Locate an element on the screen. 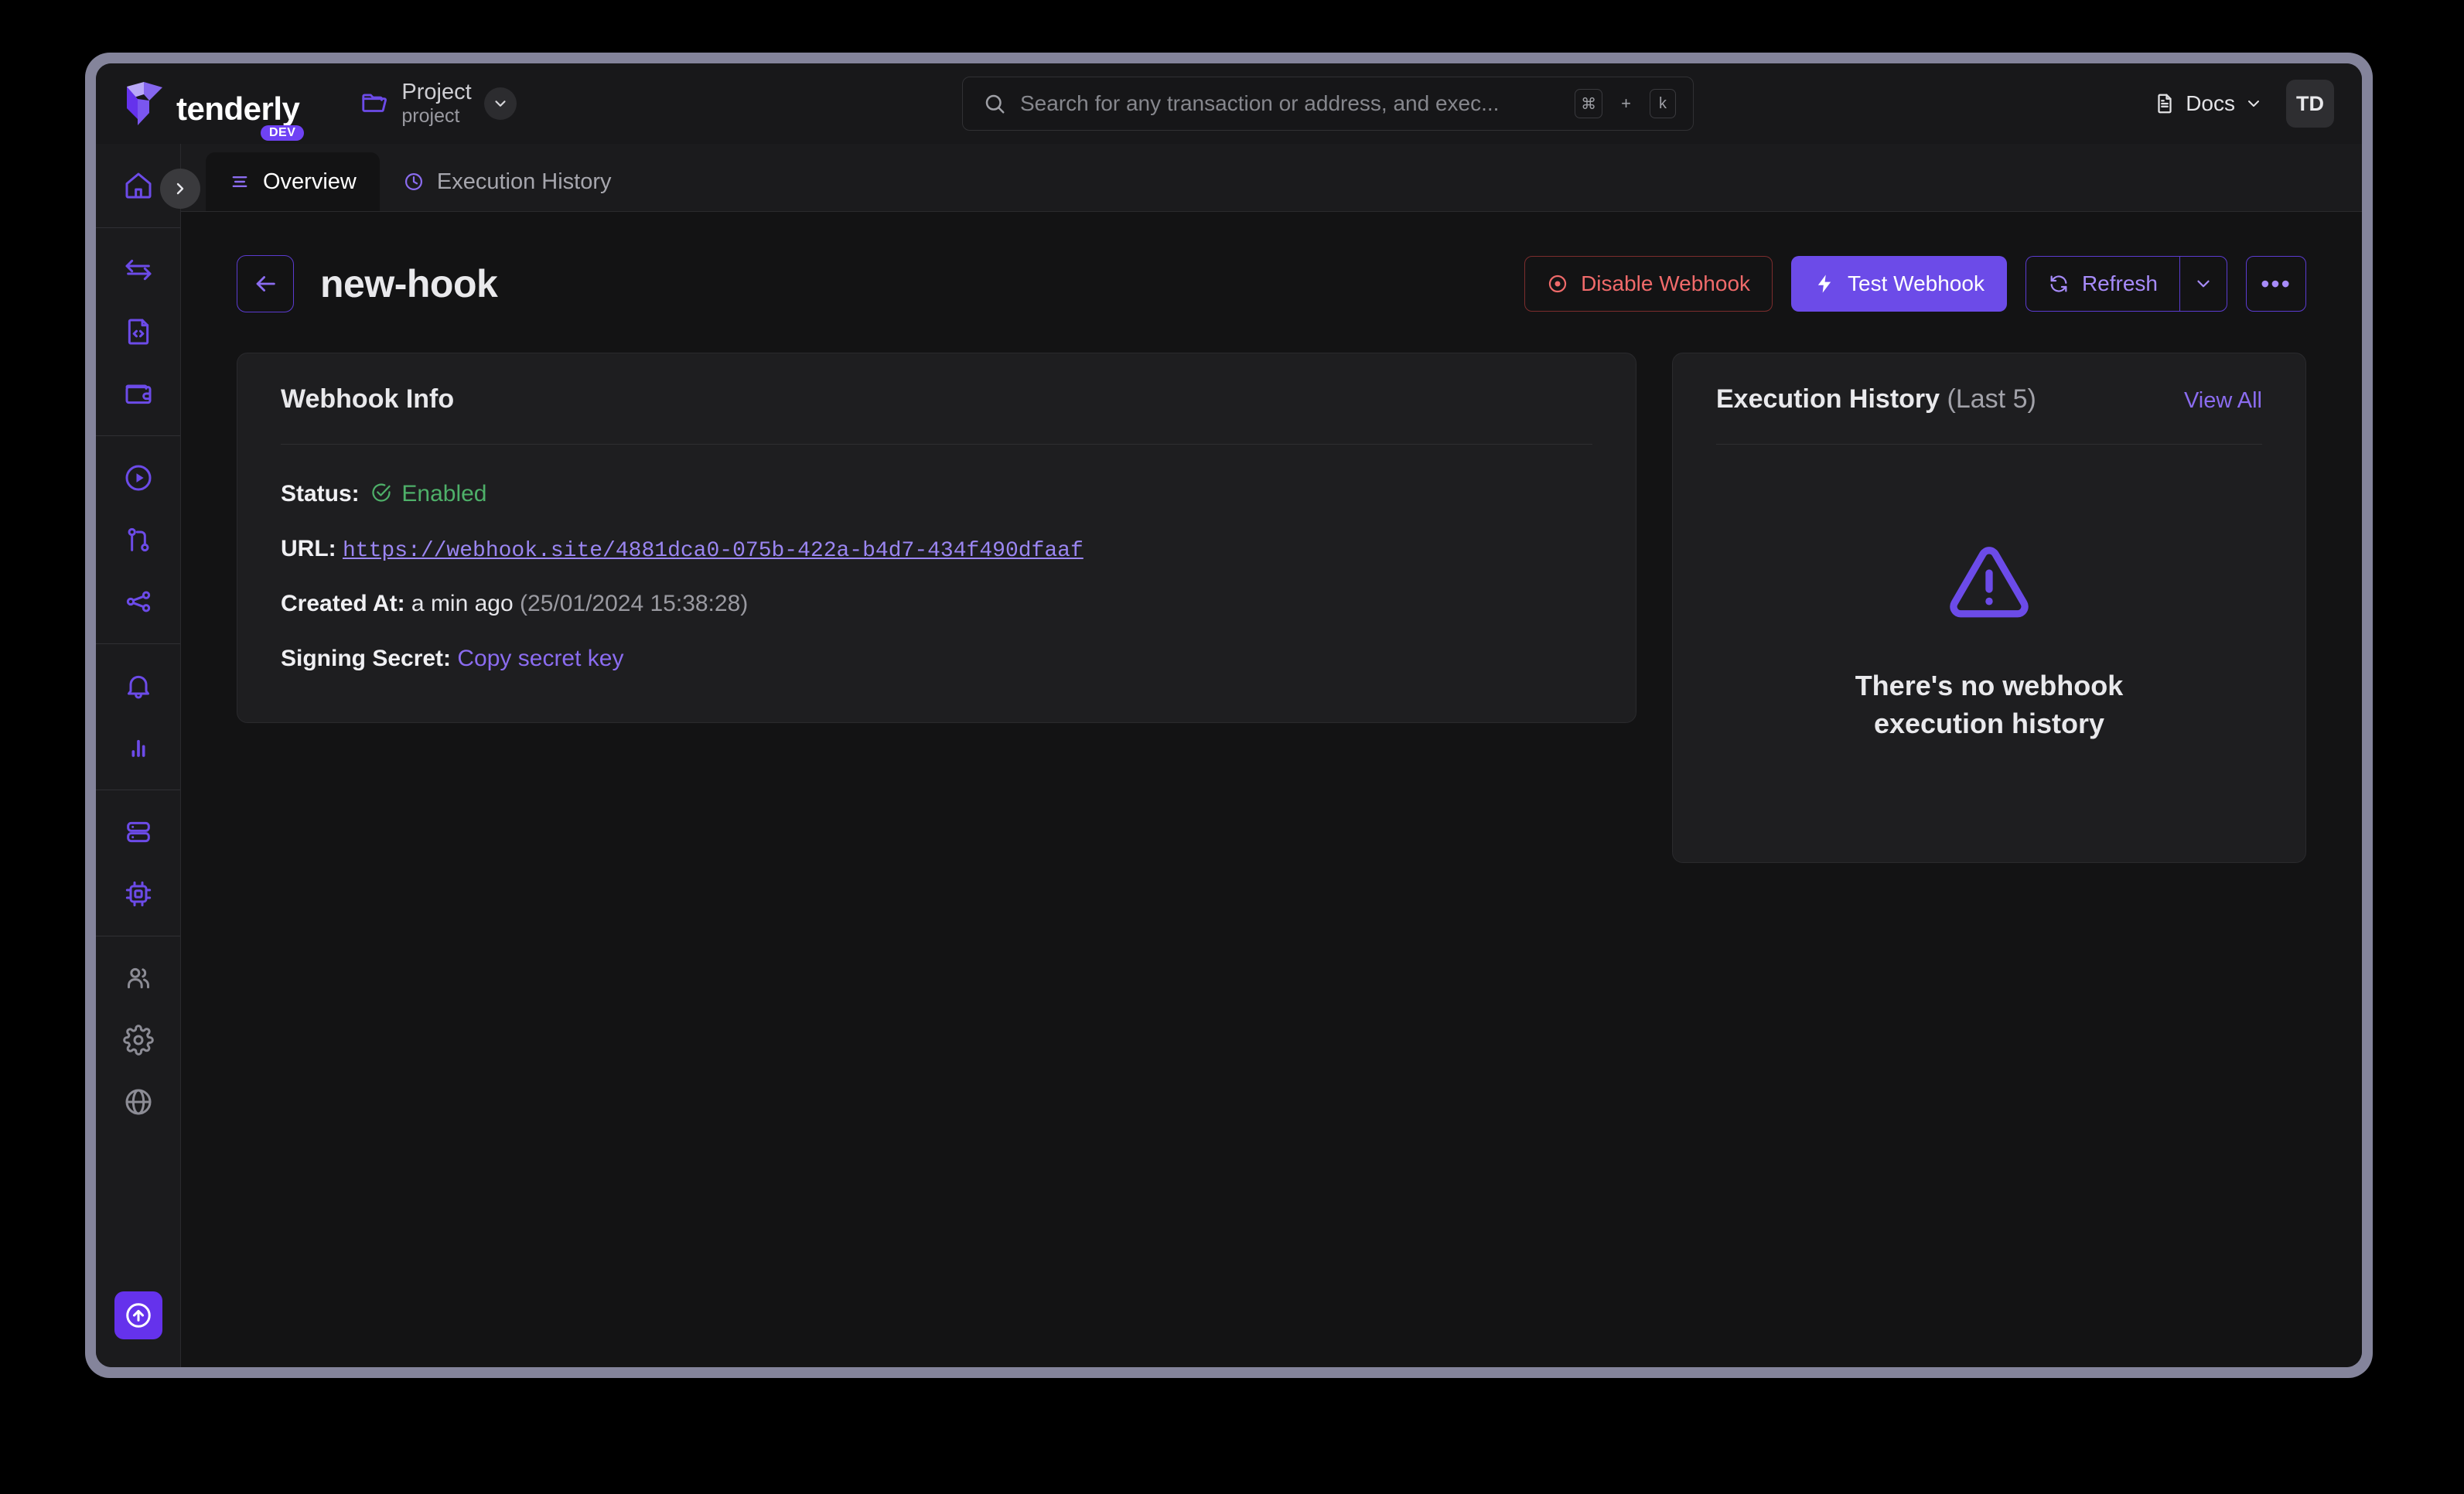 The width and height of the screenshot is (2464, 1494). docs-label: Docs is located at coordinates (2210, 103).